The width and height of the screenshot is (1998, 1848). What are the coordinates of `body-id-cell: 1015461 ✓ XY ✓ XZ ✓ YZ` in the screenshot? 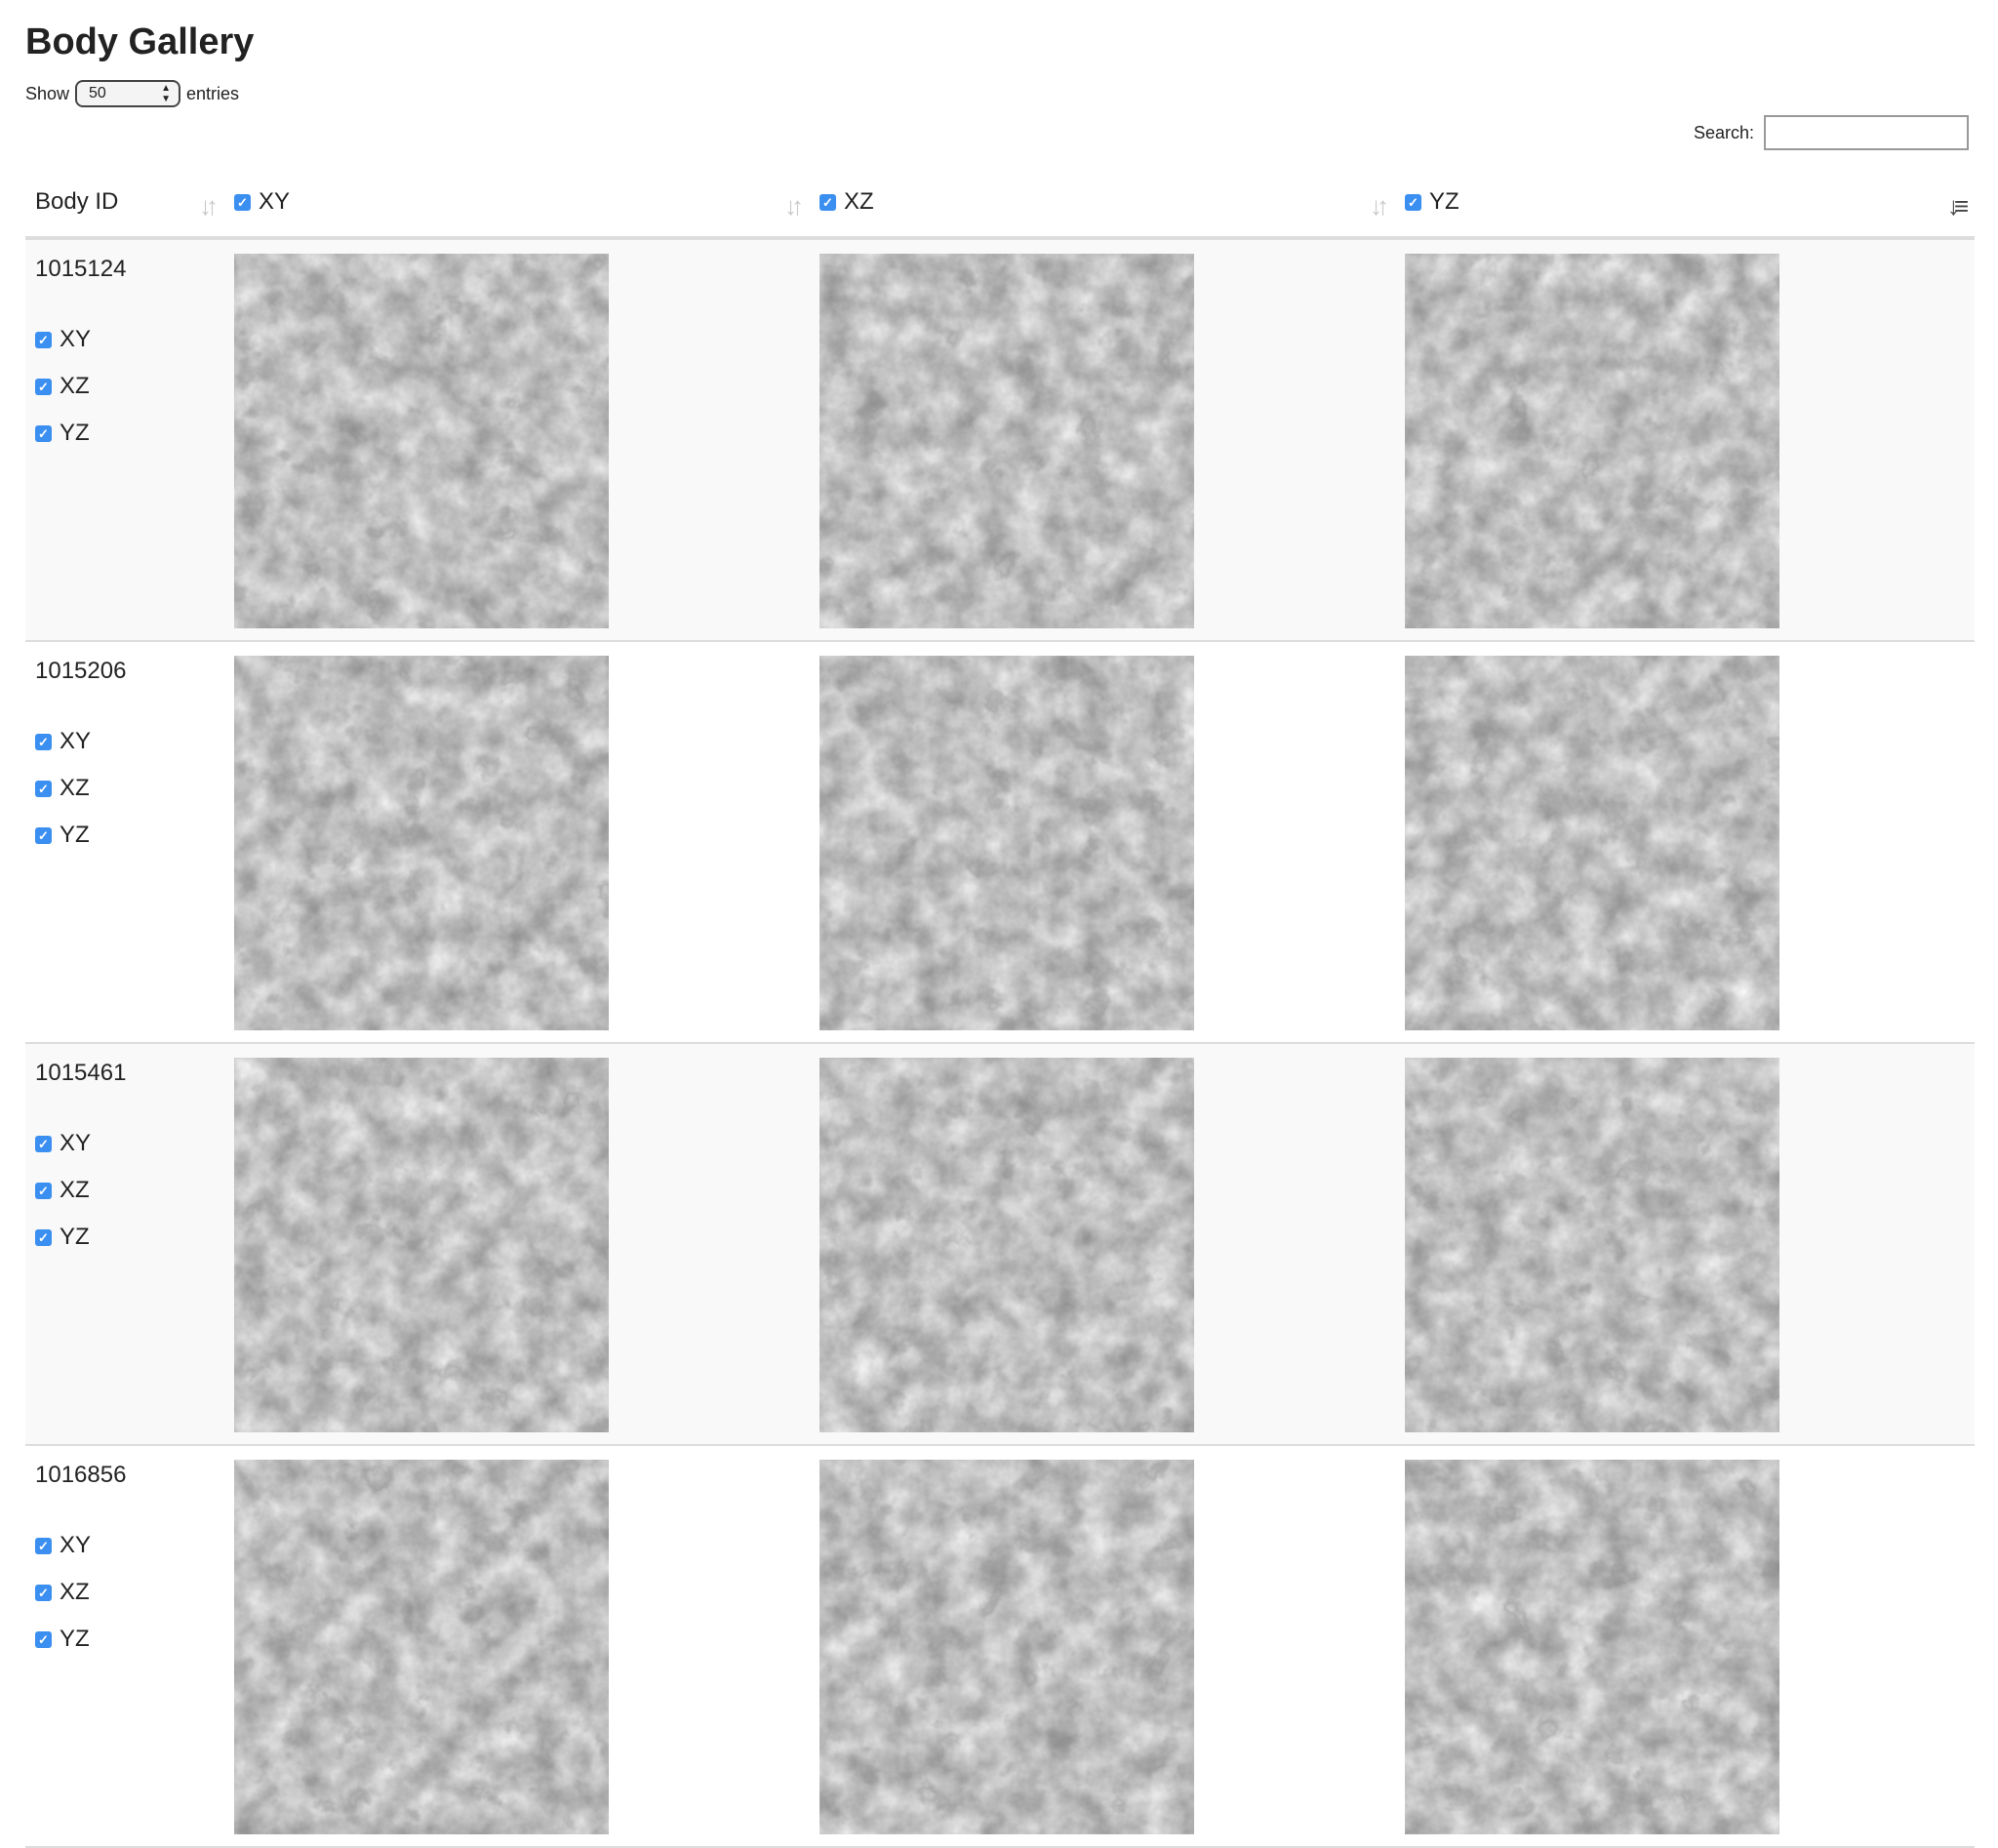 It's located at (124, 1244).